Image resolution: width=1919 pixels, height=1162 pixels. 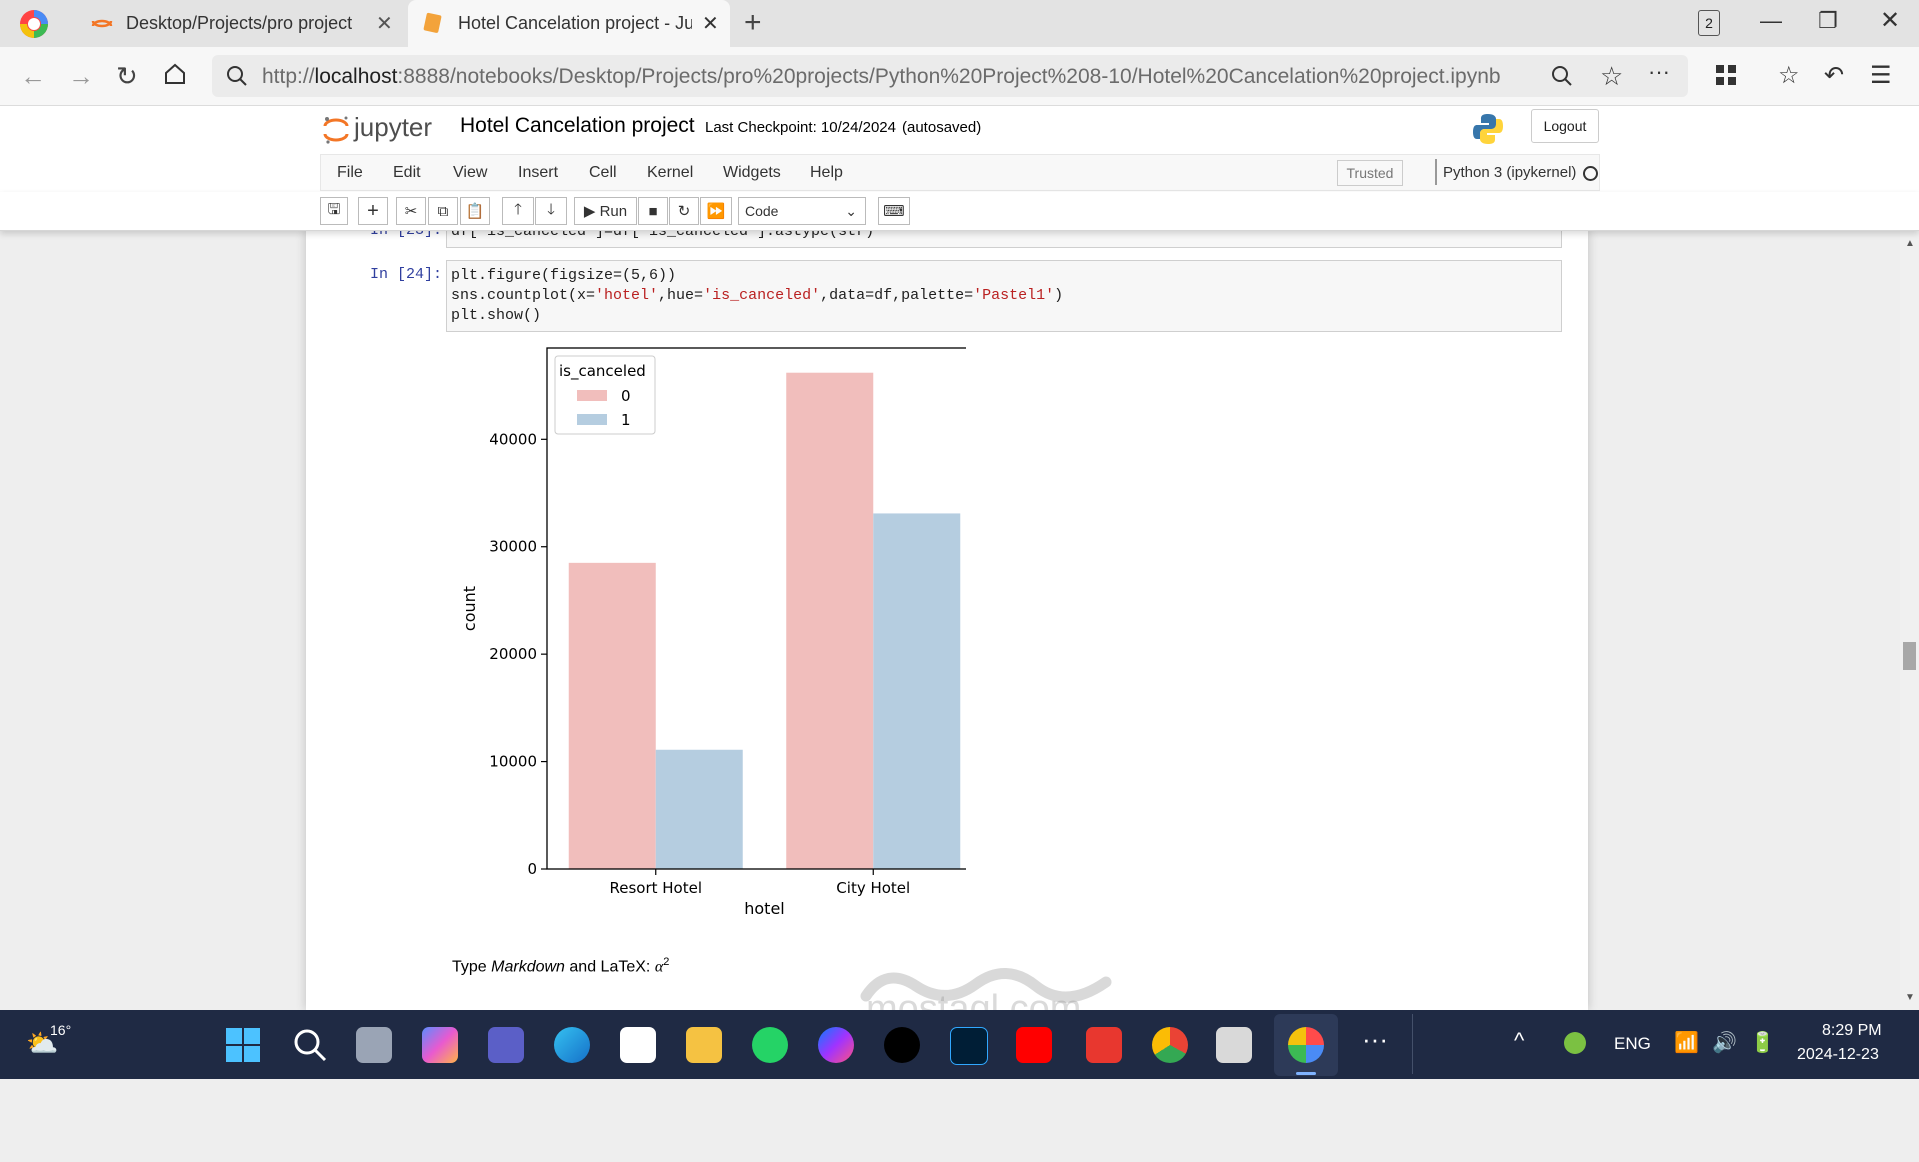 I want to click on new-tab-icon: +, so click(x=753, y=23).